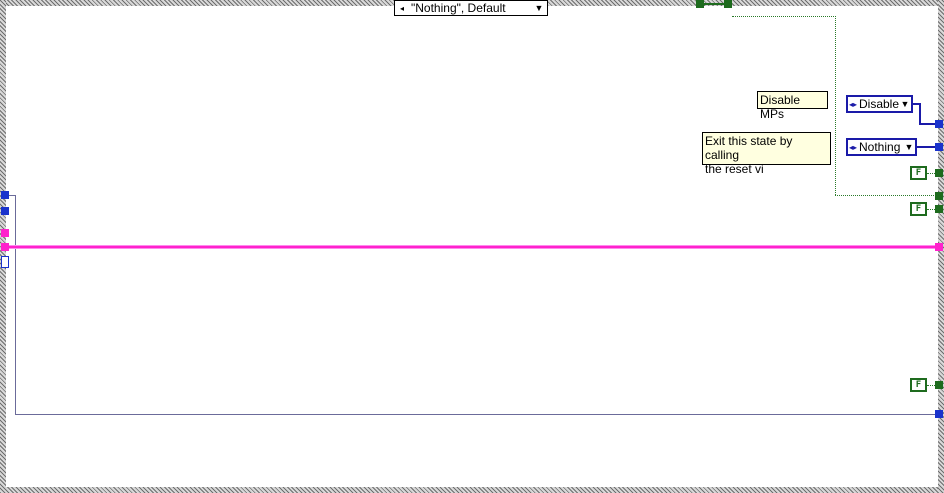 Image resolution: width=944 pixels, height=493 pixels. I want to click on boolean-wire, so click(714, 4).